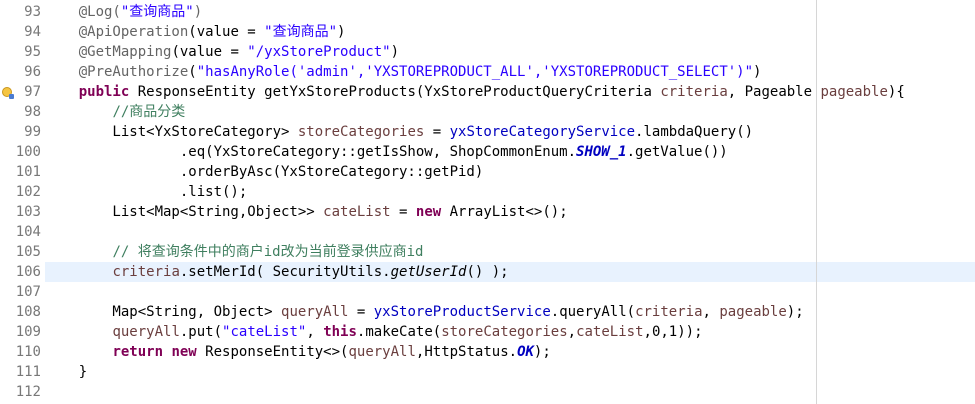  Describe the element at coordinates (593, 312) in the screenshot. I see `code-token: .queryAll(` at that location.